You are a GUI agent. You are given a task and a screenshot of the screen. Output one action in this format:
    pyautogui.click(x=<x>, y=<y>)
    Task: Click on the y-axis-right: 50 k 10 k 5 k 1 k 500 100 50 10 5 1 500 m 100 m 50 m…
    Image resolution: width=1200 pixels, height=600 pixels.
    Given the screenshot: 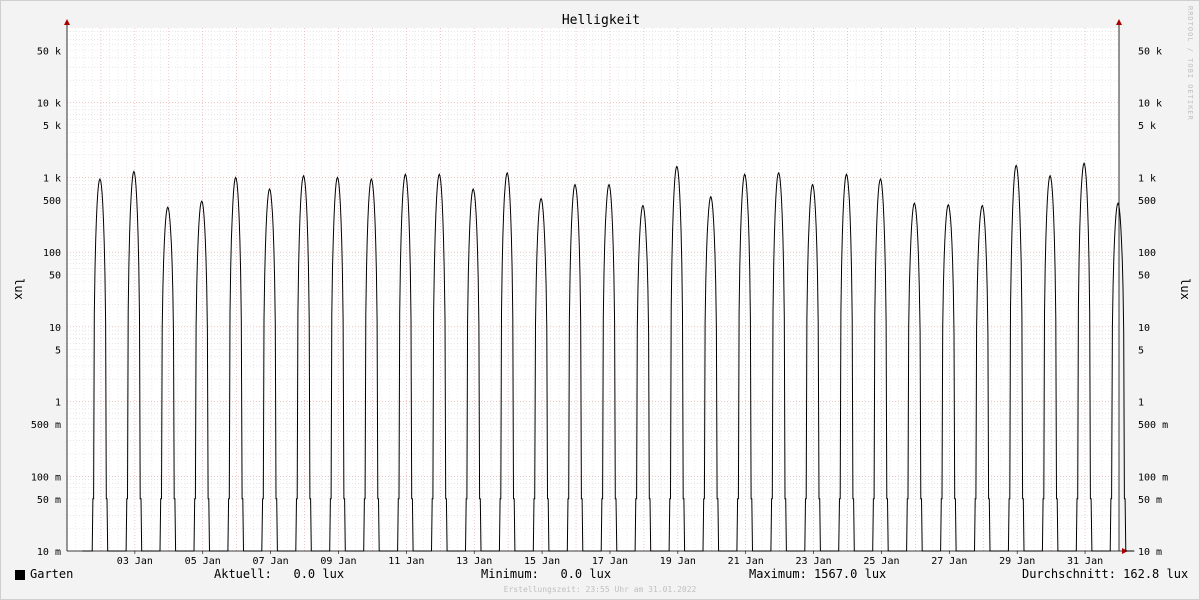 What is the action you would take?
    pyautogui.click(x=1153, y=302)
    